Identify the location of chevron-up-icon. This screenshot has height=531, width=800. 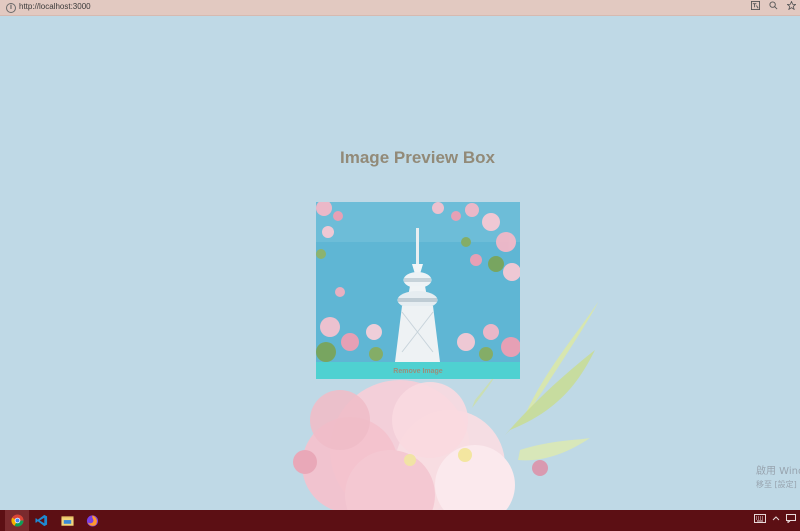
(776, 519).